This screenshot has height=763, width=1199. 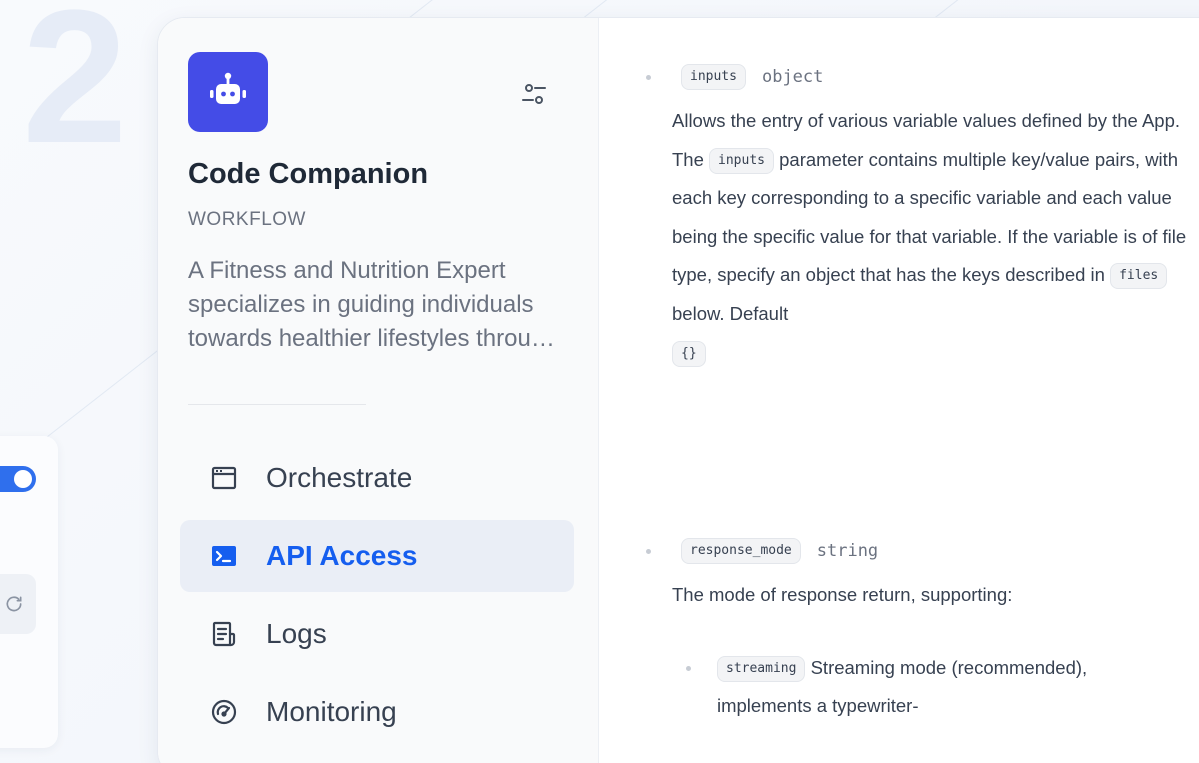 What do you see at coordinates (224, 556) in the screenshot?
I see `terminal-icon` at bounding box center [224, 556].